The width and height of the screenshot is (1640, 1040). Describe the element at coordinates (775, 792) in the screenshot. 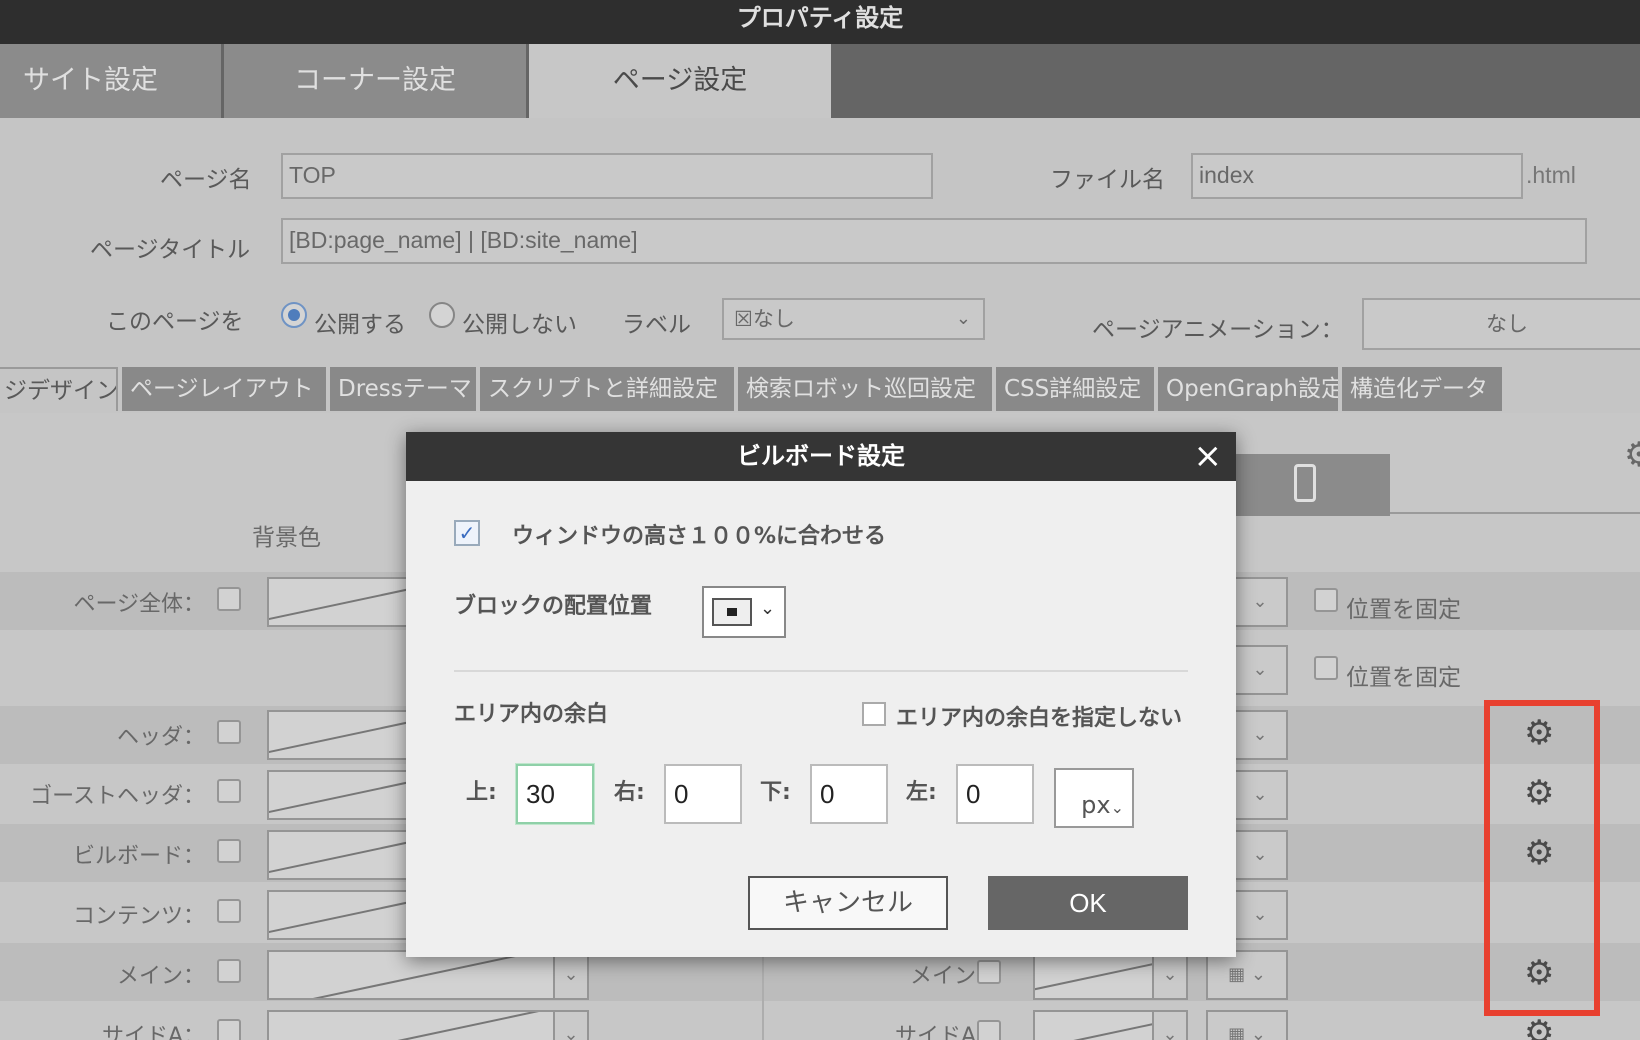

I see `padding-bottom-label: 下:` at that location.